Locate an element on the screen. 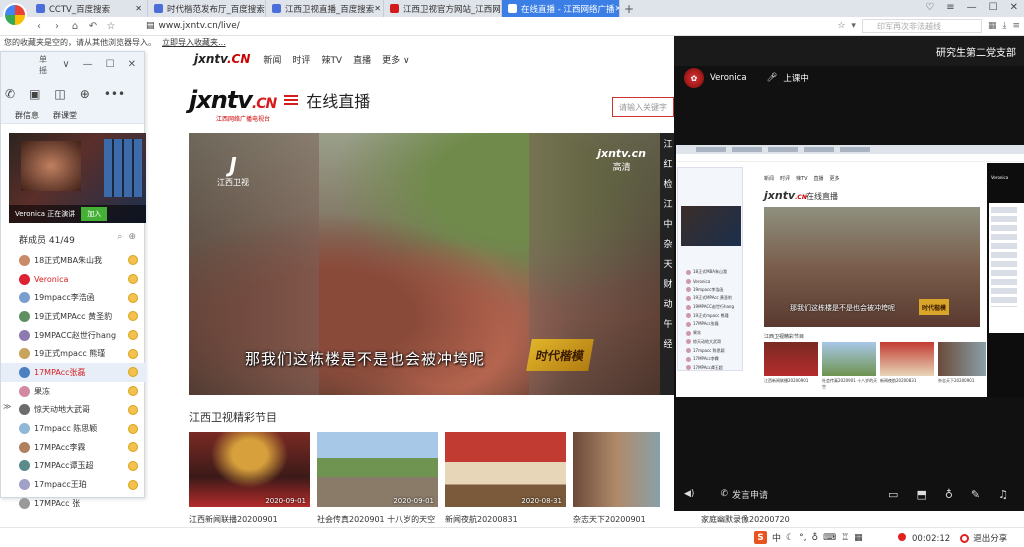 The image size is (1024, 547). star-icon: ☆ is located at coordinates (111, 26).